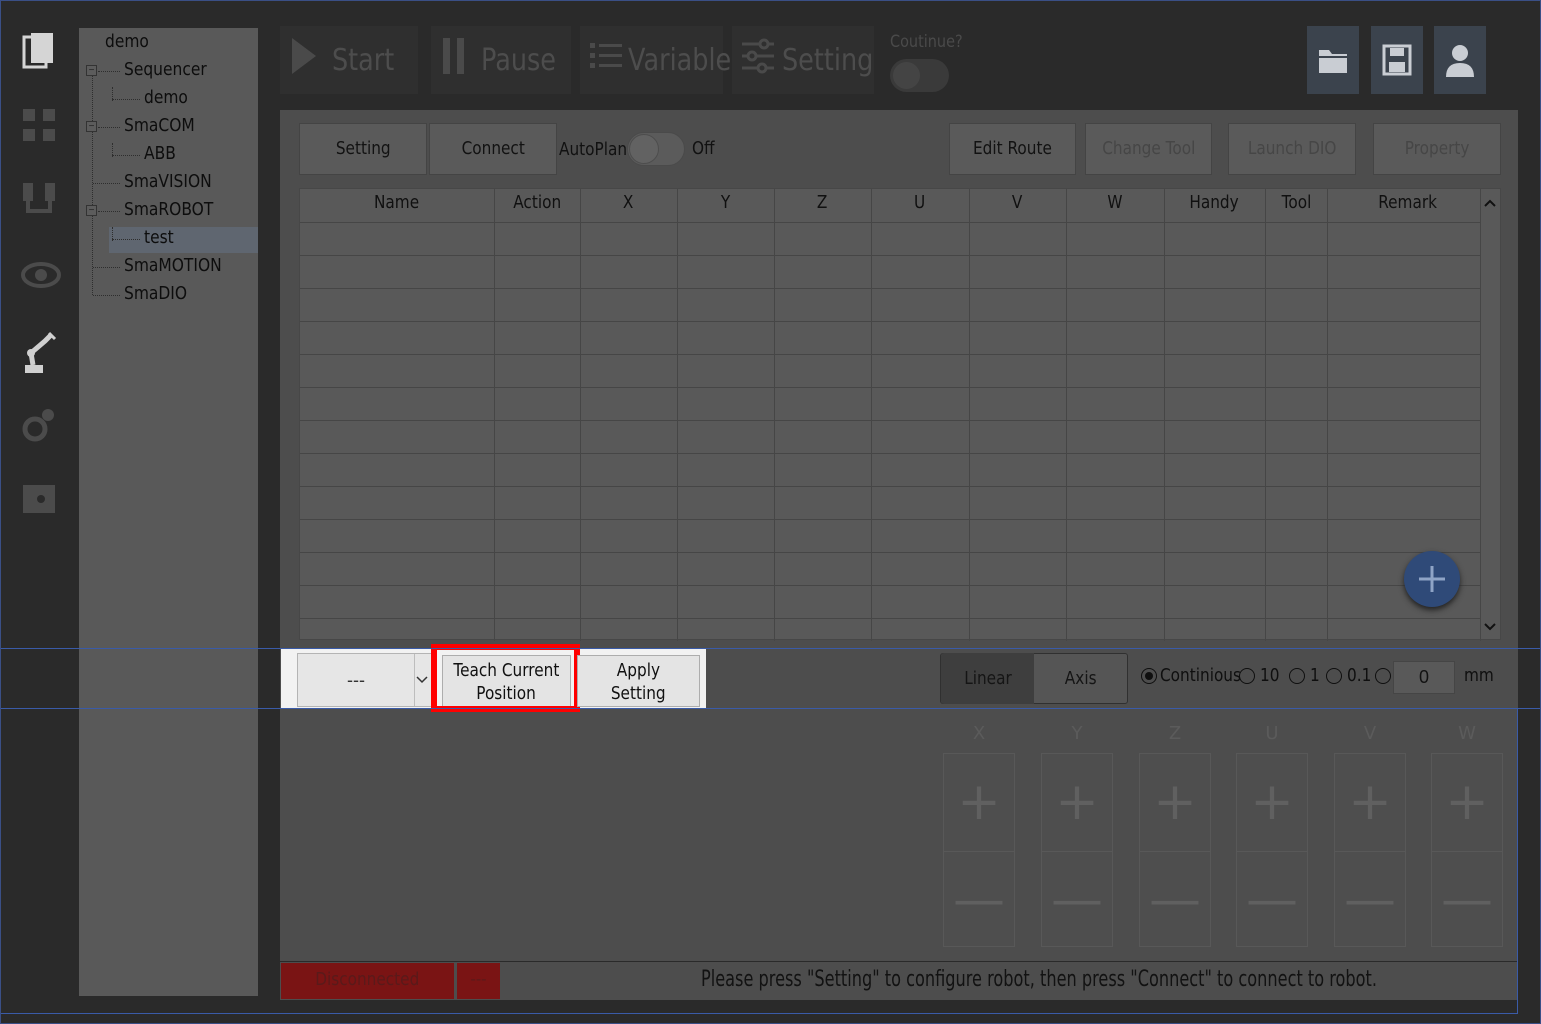  What do you see at coordinates (363, 149) in the screenshot?
I see `setting-button: Setting` at bounding box center [363, 149].